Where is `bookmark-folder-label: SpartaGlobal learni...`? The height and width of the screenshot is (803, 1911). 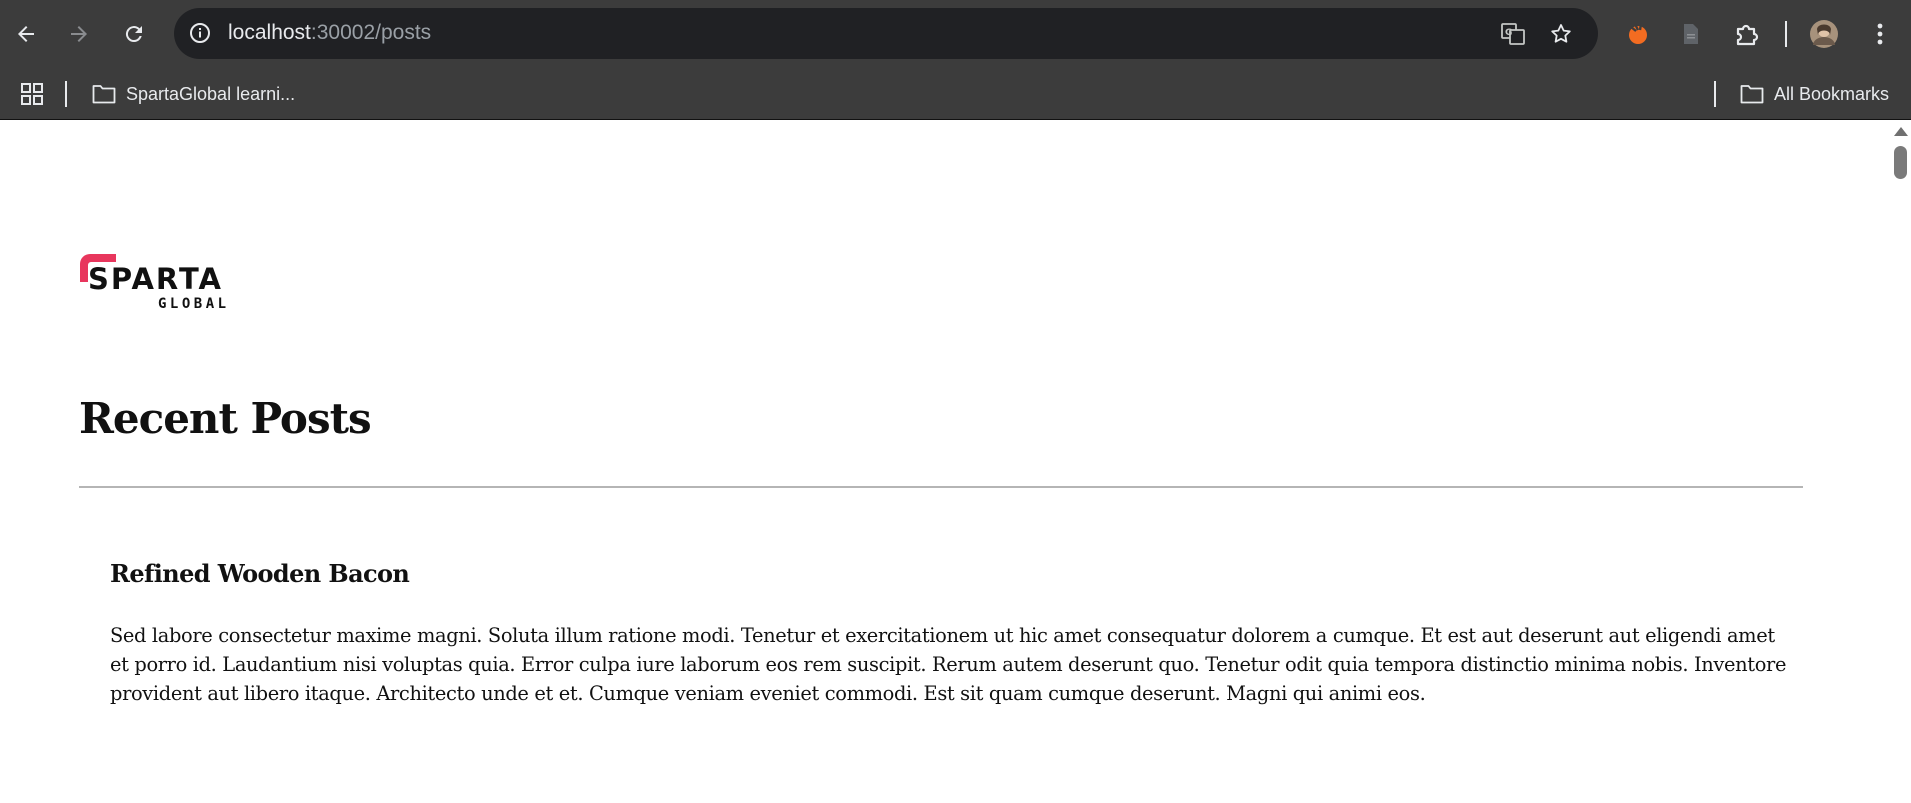
bookmark-folder-label: SpartaGlobal learni... is located at coordinates (211, 93).